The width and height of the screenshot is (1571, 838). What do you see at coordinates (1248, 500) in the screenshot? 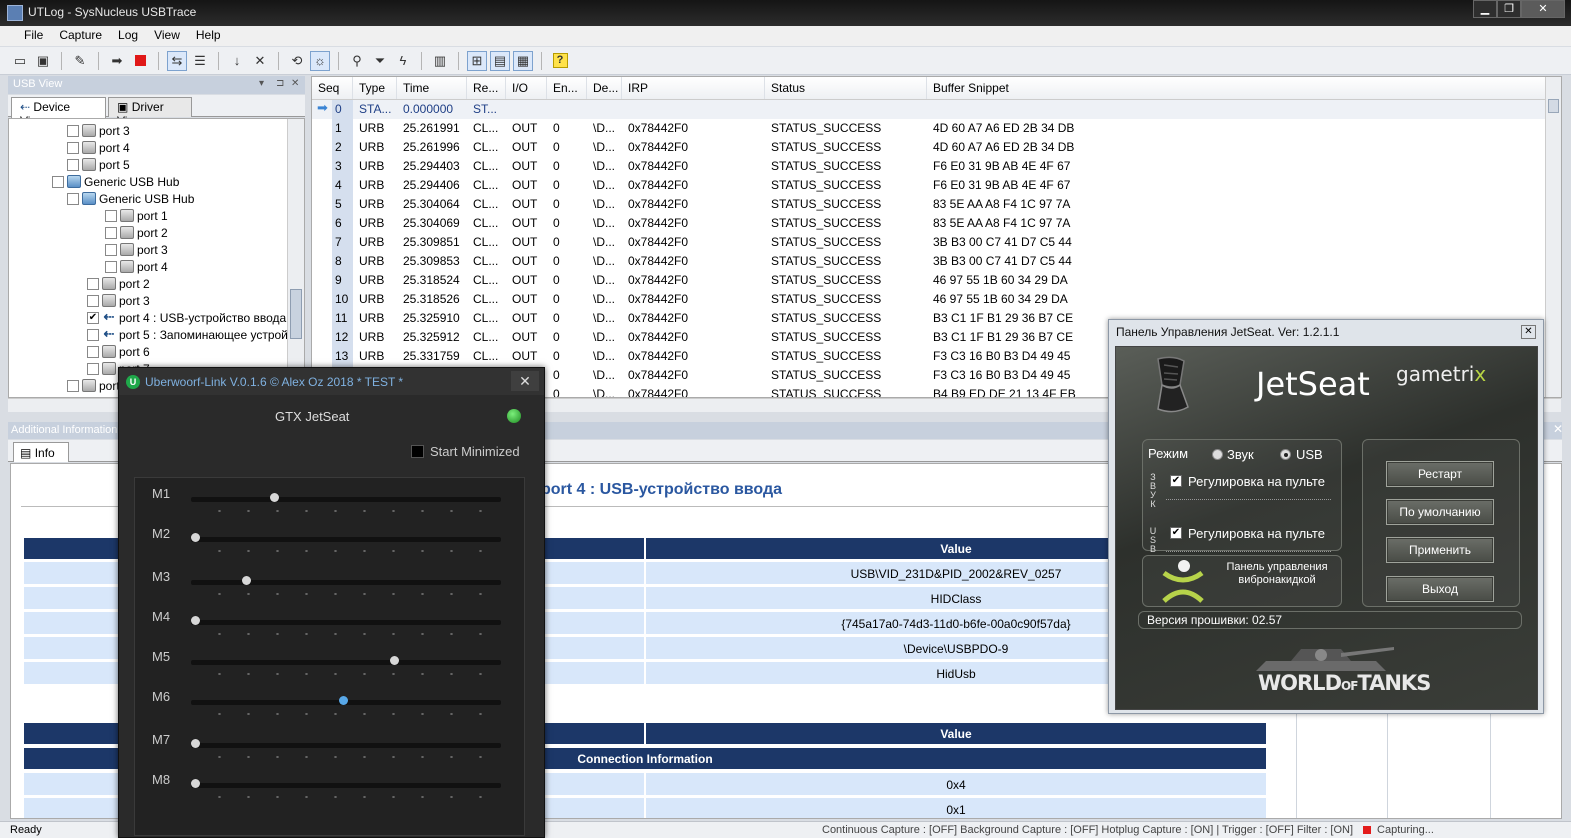
I see `sound-level-slider` at bounding box center [1248, 500].